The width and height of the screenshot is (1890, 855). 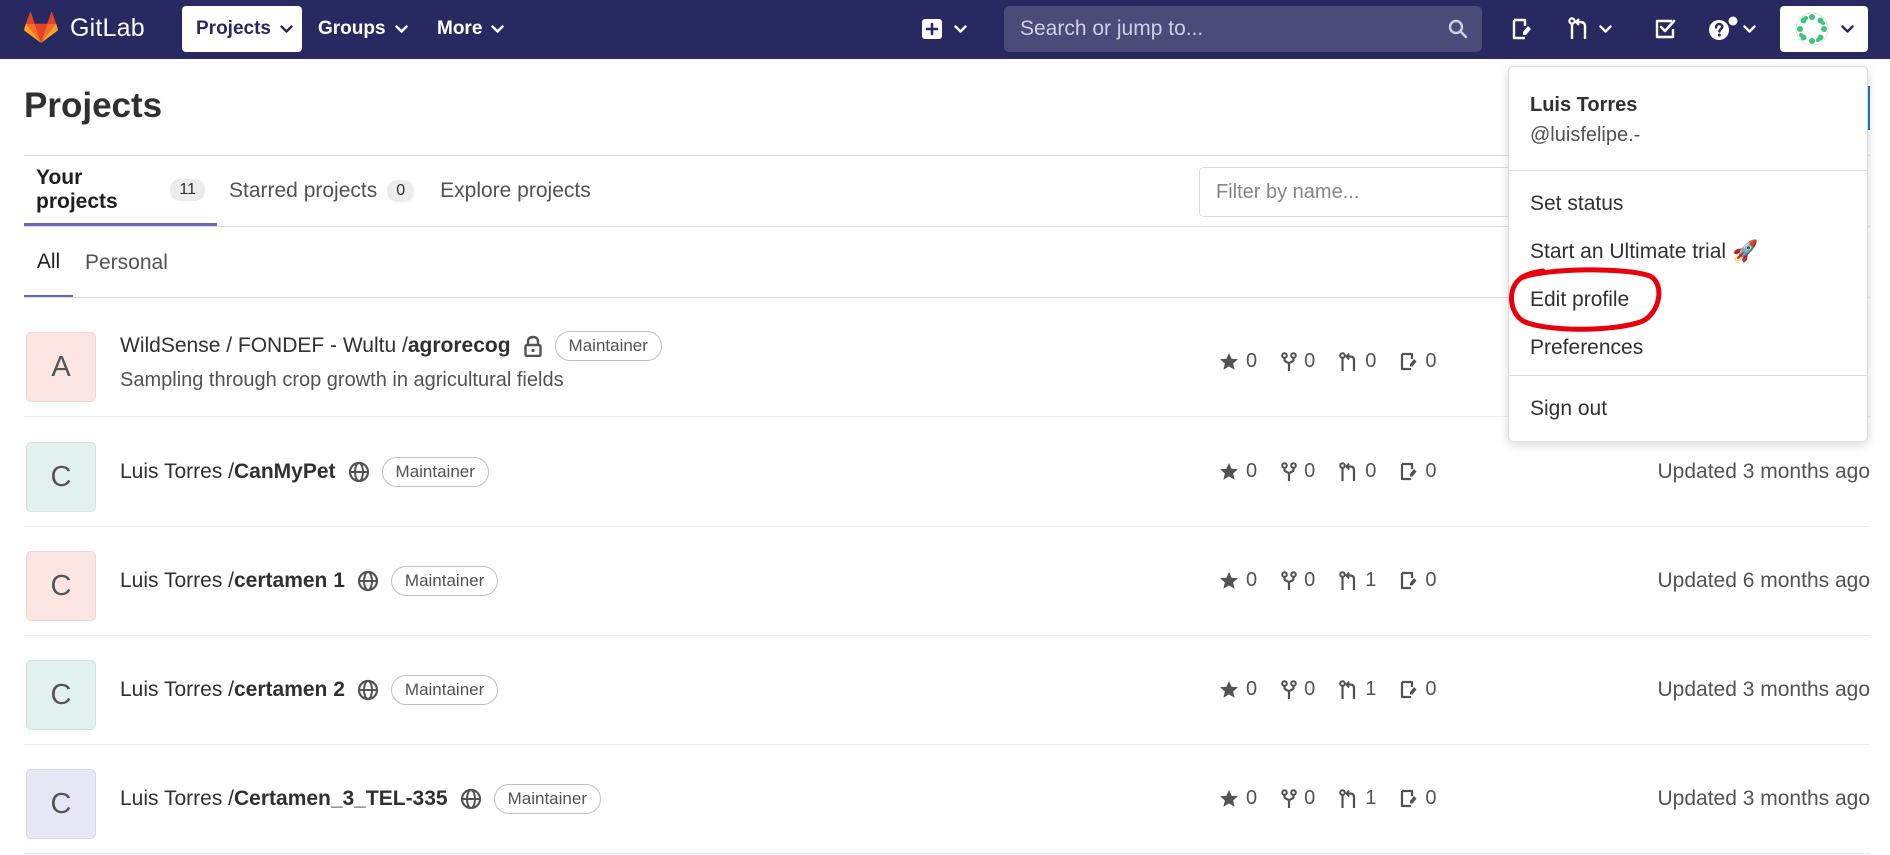 What do you see at coordinates (1431, 689) in the screenshot?
I see `issues-value: 0` at bounding box center [1431, 689].